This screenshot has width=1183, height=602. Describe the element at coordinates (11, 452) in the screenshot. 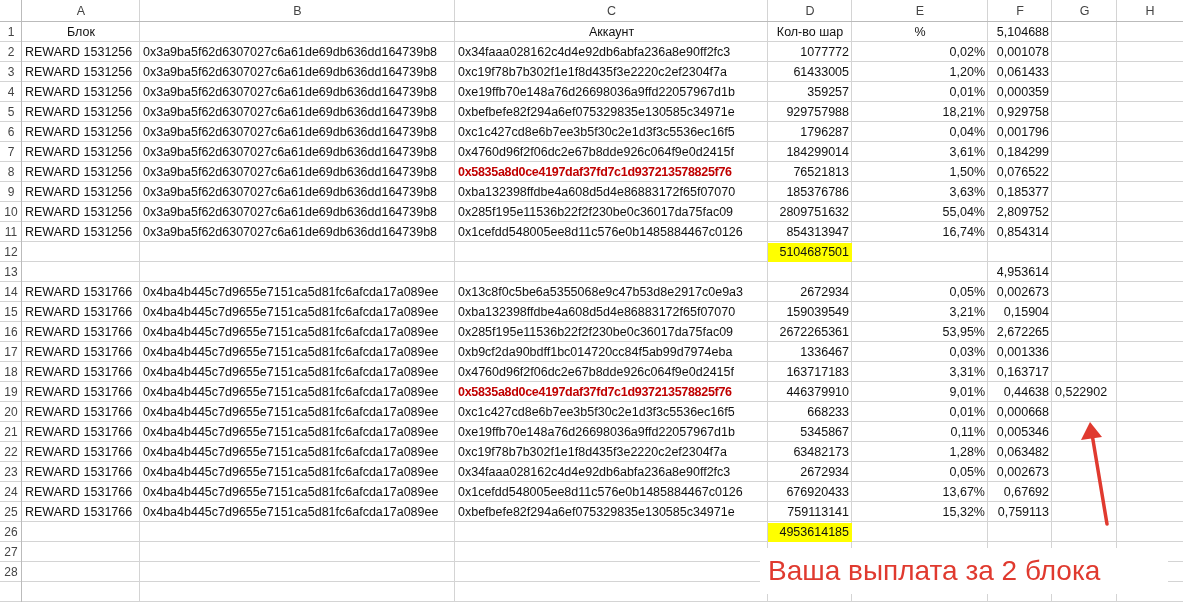

I see `row-number: 22` at that location.